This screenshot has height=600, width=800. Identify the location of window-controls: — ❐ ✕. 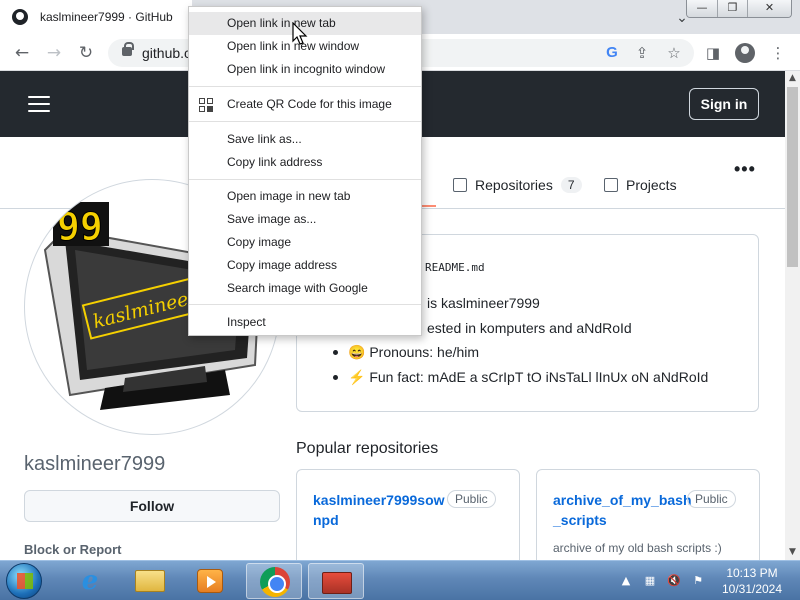
(739, 9).